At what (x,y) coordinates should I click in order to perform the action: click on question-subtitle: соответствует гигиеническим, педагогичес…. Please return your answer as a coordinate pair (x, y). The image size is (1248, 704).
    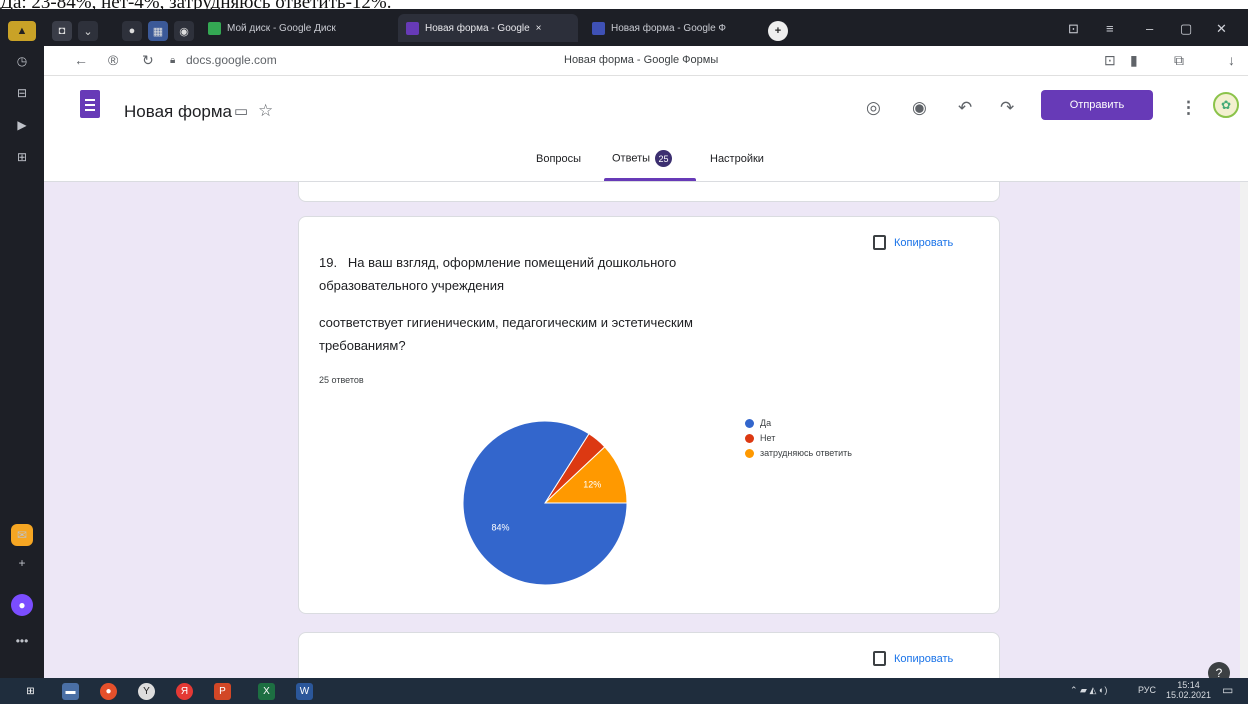
    Looking at the image, I should click on (506, 334).